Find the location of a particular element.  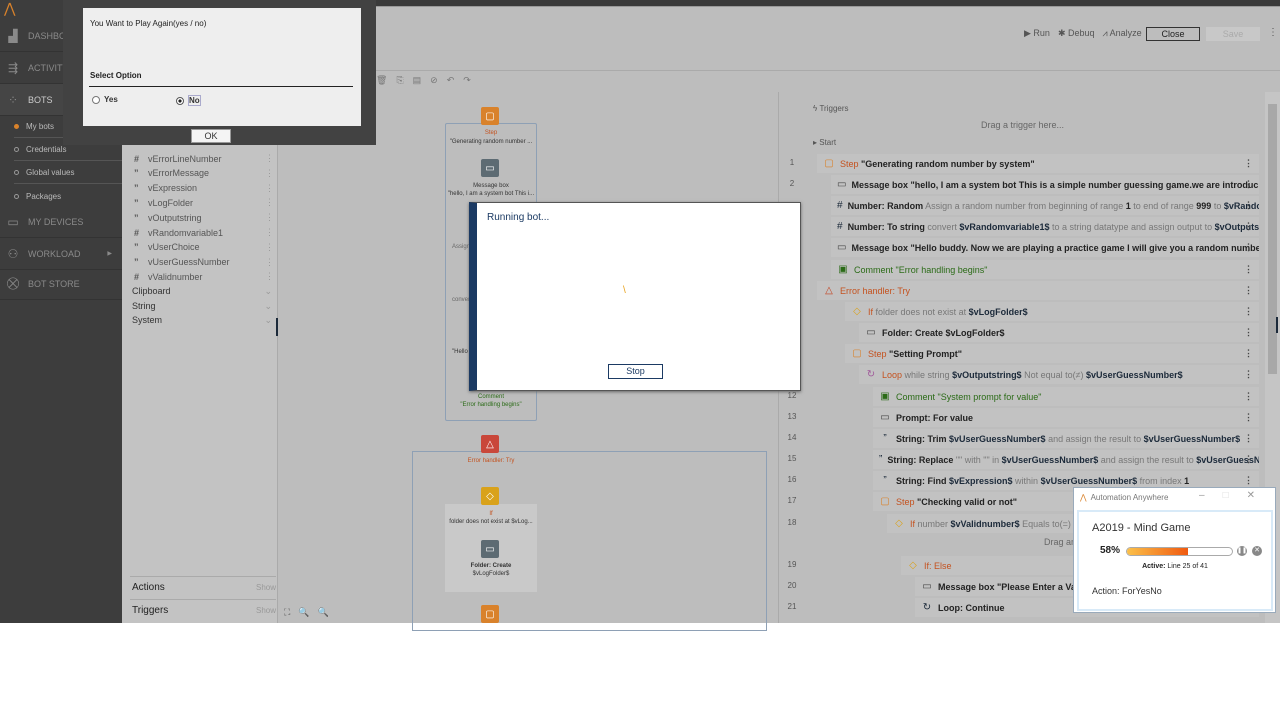

group-string: String ⌄ is located at coordinates (202, 306).